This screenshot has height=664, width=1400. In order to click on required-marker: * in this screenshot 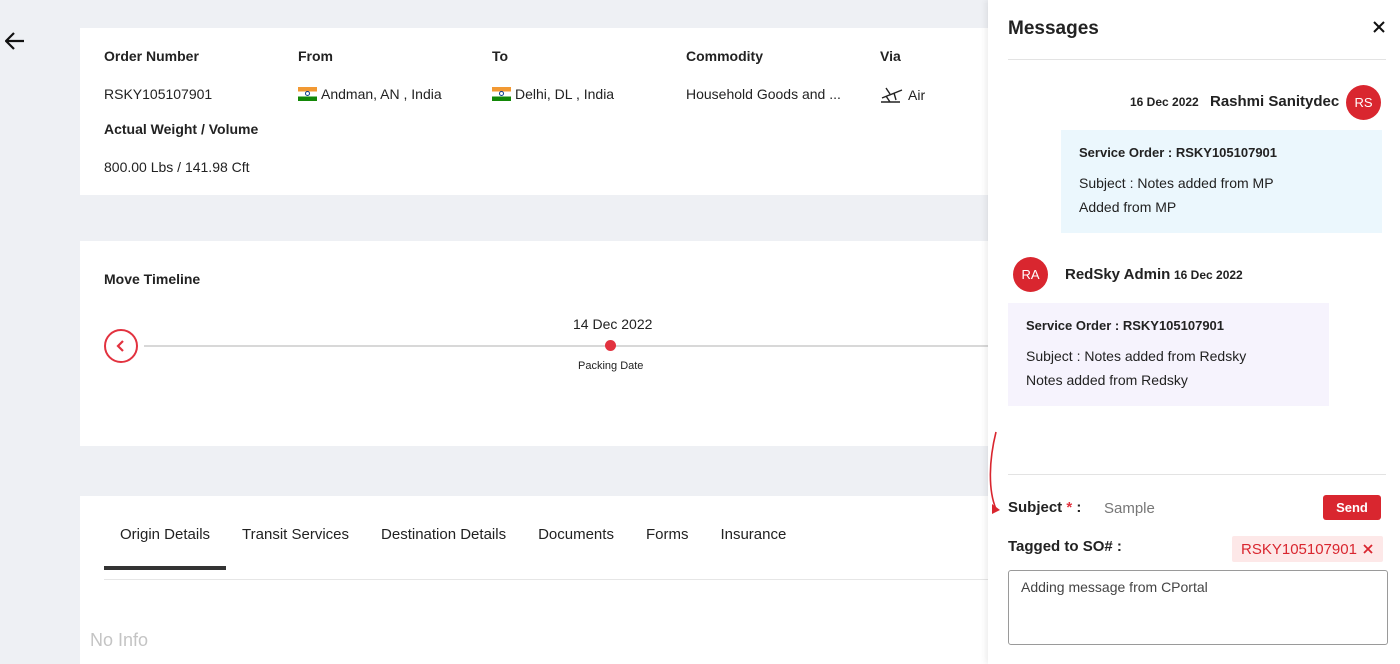, I will do `click(1069, 507)`.